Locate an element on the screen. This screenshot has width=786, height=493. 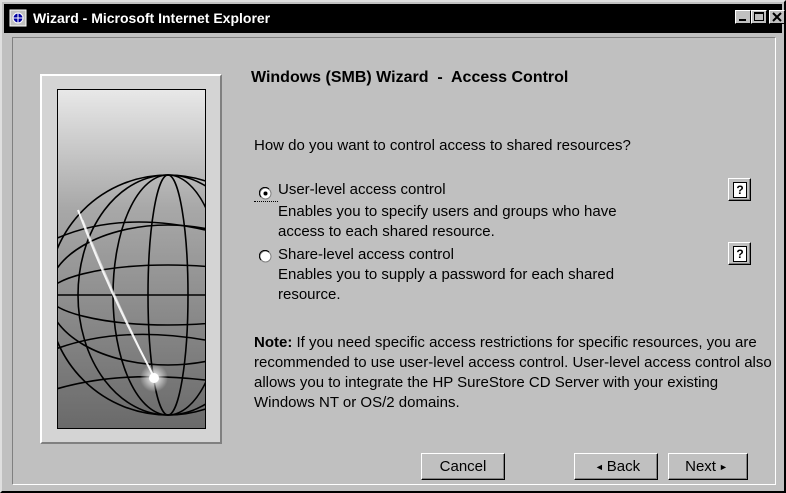
user-level-radio is located at coordinates (265, 193).